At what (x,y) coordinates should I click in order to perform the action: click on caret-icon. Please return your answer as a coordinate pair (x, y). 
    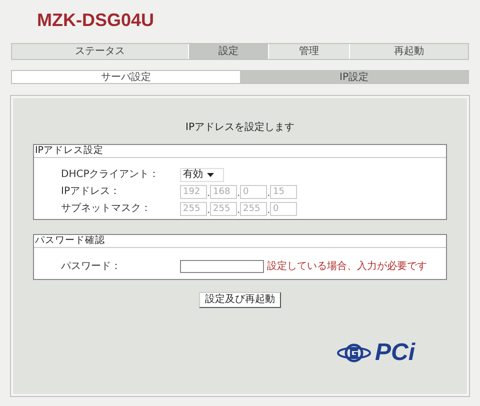
    Looking at the image, I should click on (210, 174).